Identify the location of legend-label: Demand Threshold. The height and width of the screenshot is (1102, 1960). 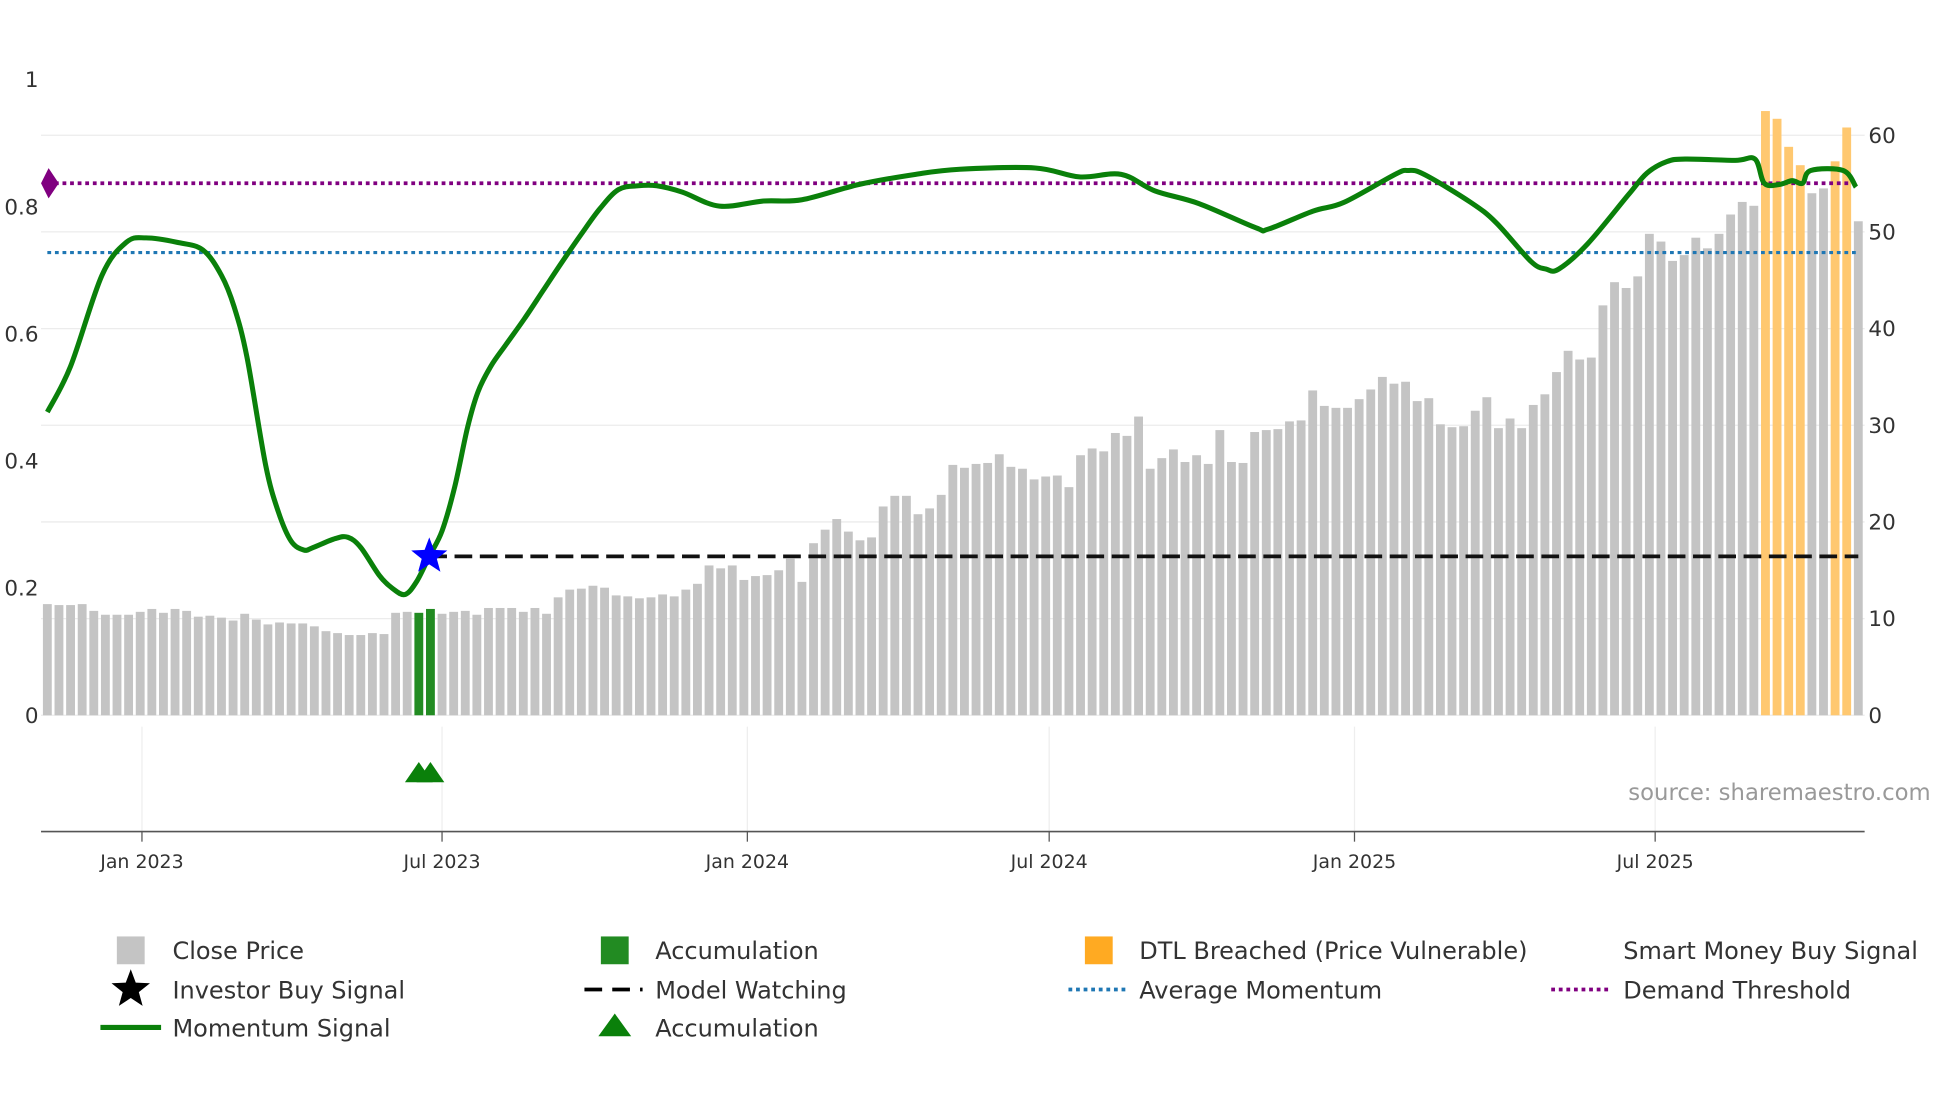
(1737, 990).